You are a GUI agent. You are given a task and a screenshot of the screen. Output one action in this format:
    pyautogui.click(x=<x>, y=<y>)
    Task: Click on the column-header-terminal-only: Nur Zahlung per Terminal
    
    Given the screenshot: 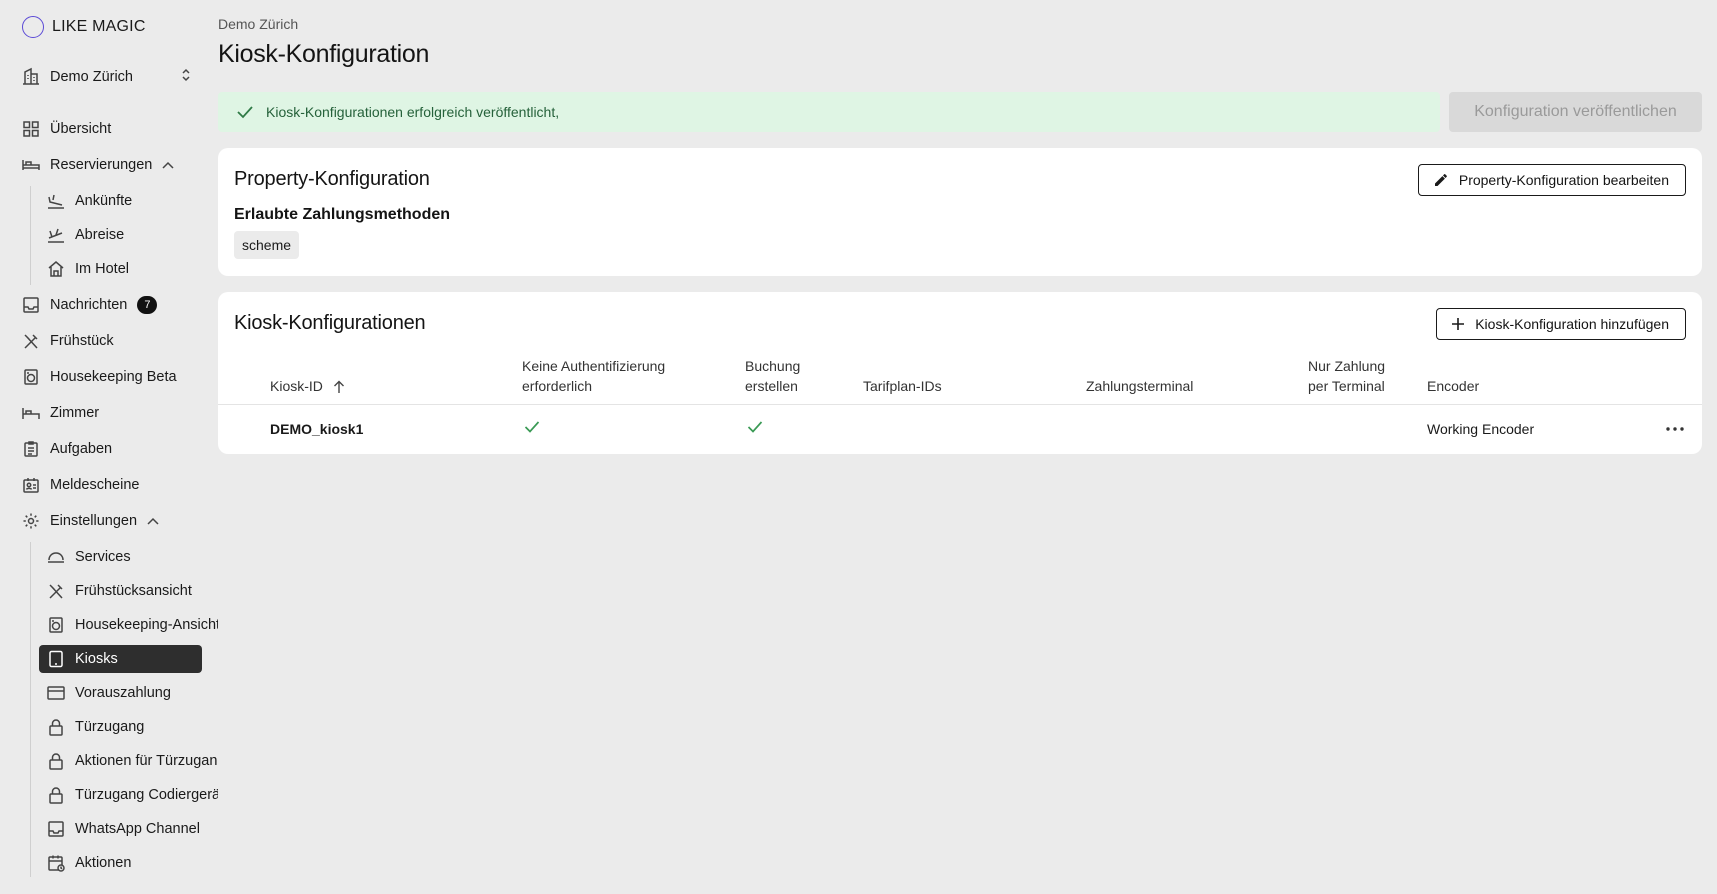 What is the action you would take?
    pyautogui.click(x=1346, y=376)
    